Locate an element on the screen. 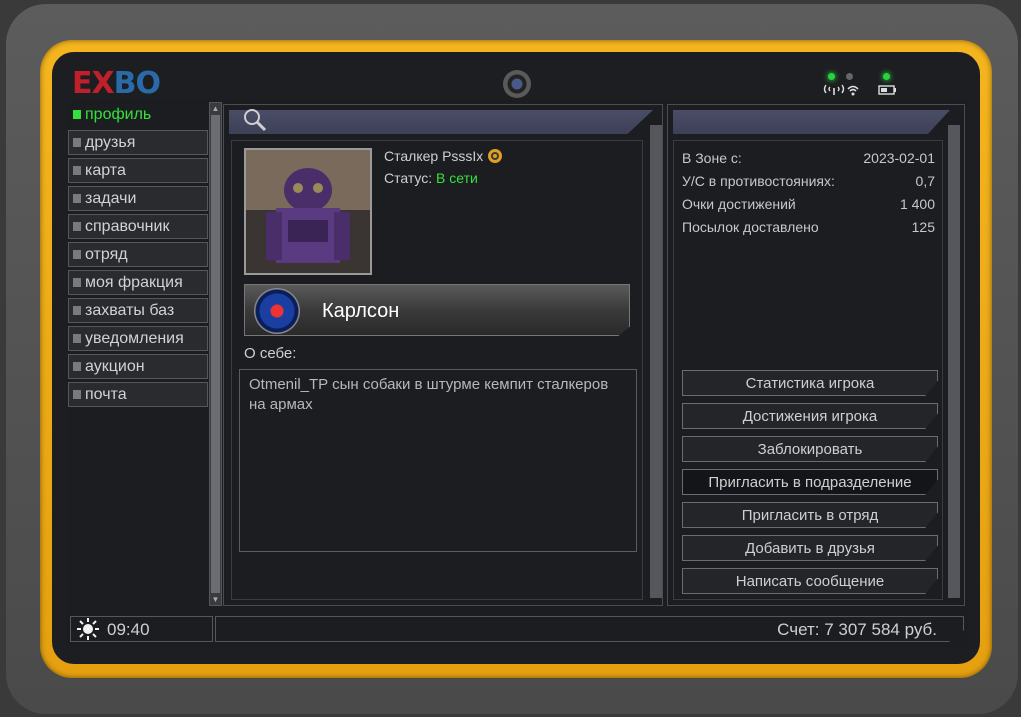 This screenshot has height=717, width=1021. sidebar-item-squad: отряд is located at coordinates (138, 254).